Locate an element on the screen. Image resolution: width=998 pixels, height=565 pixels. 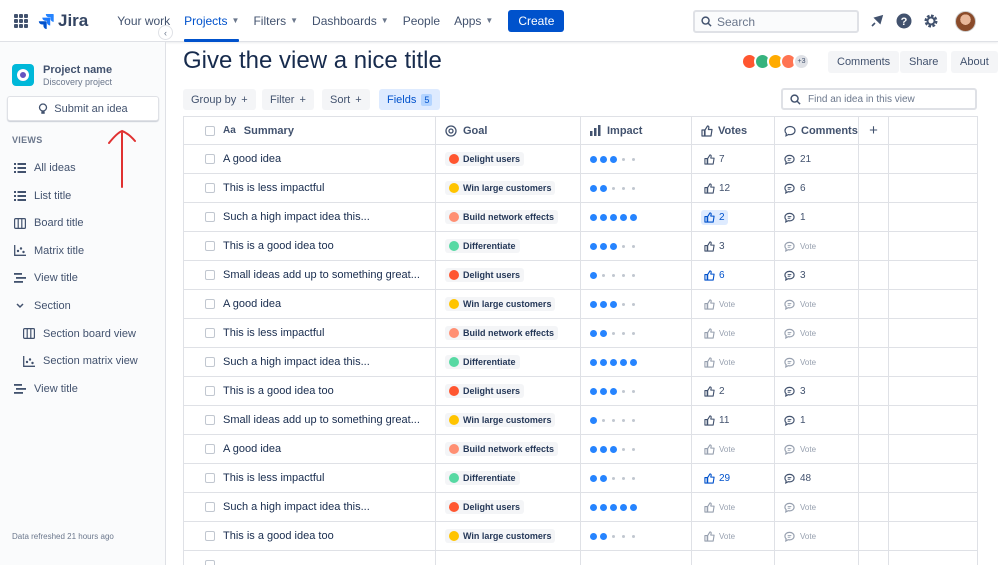
vote-button: 7 is located at coordinates (714, 159).